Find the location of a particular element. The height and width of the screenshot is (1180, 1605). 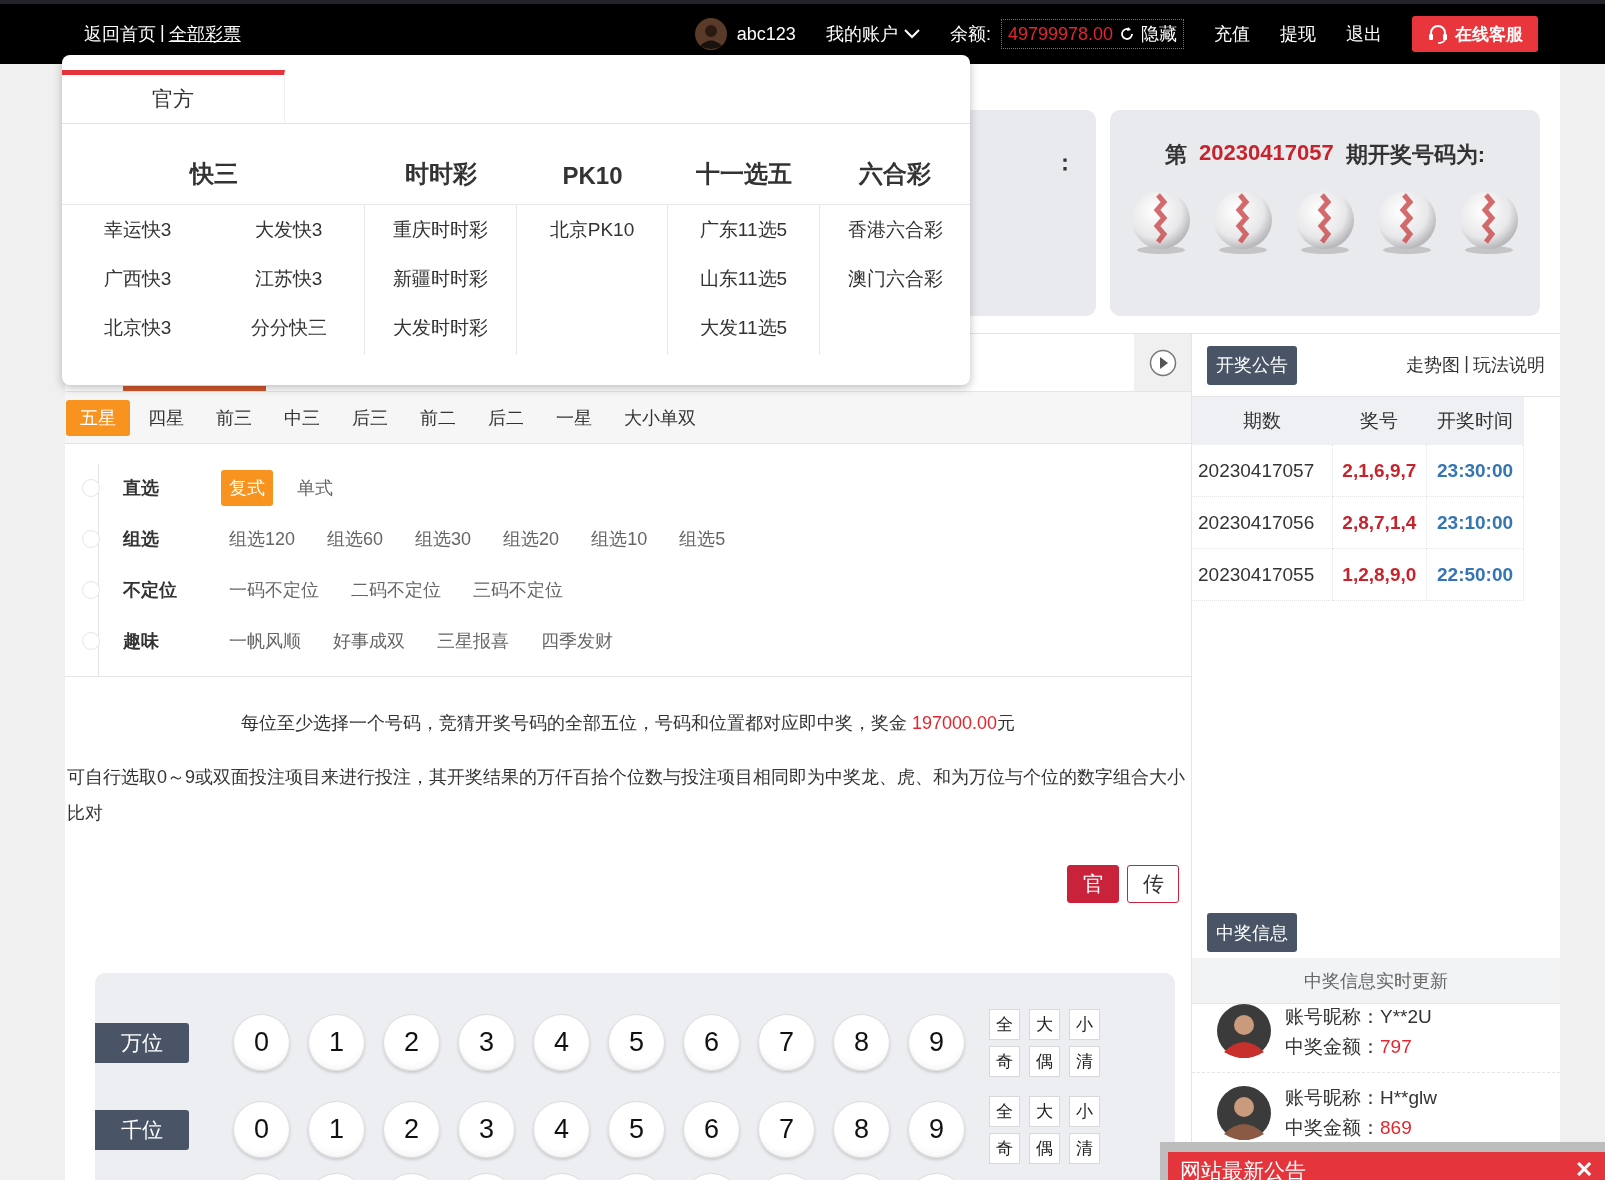

play-tab: 一星 is located at coordinates (574, 417).